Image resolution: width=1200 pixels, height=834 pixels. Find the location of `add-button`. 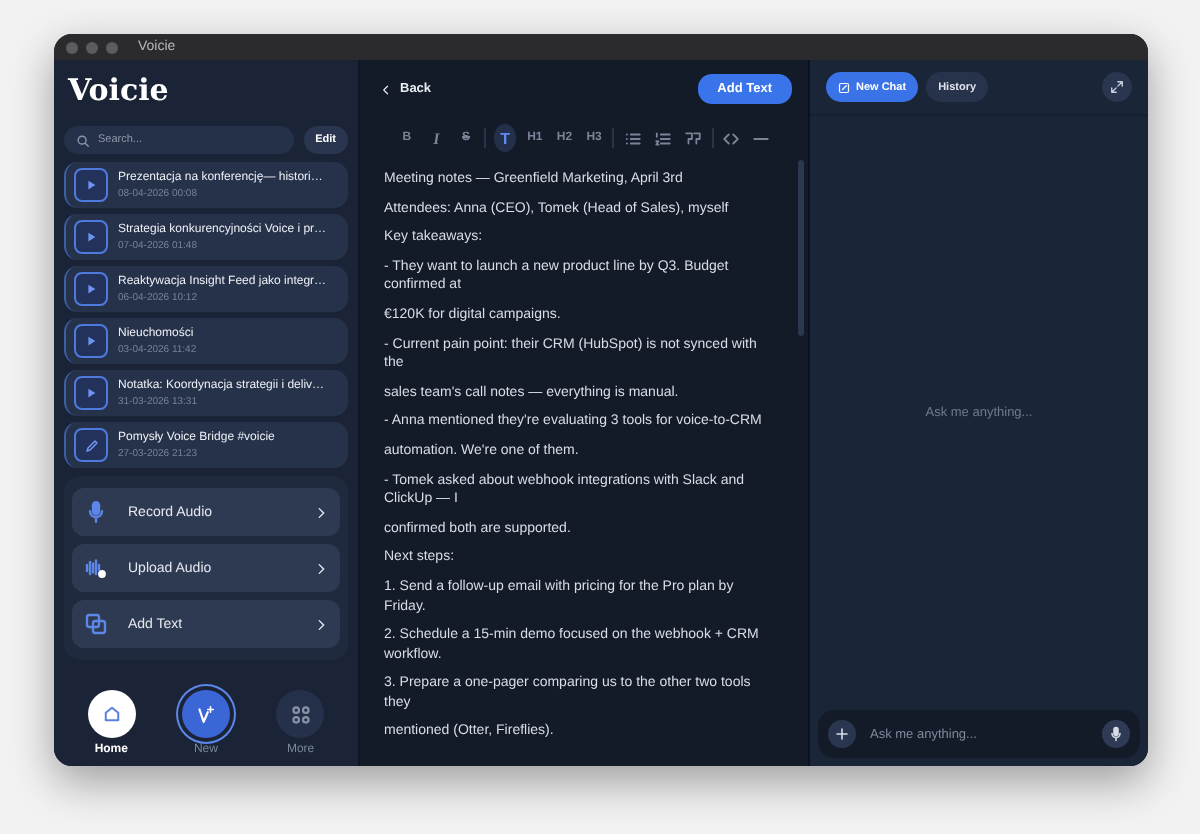

add-button is located at coordinates (842, 734).